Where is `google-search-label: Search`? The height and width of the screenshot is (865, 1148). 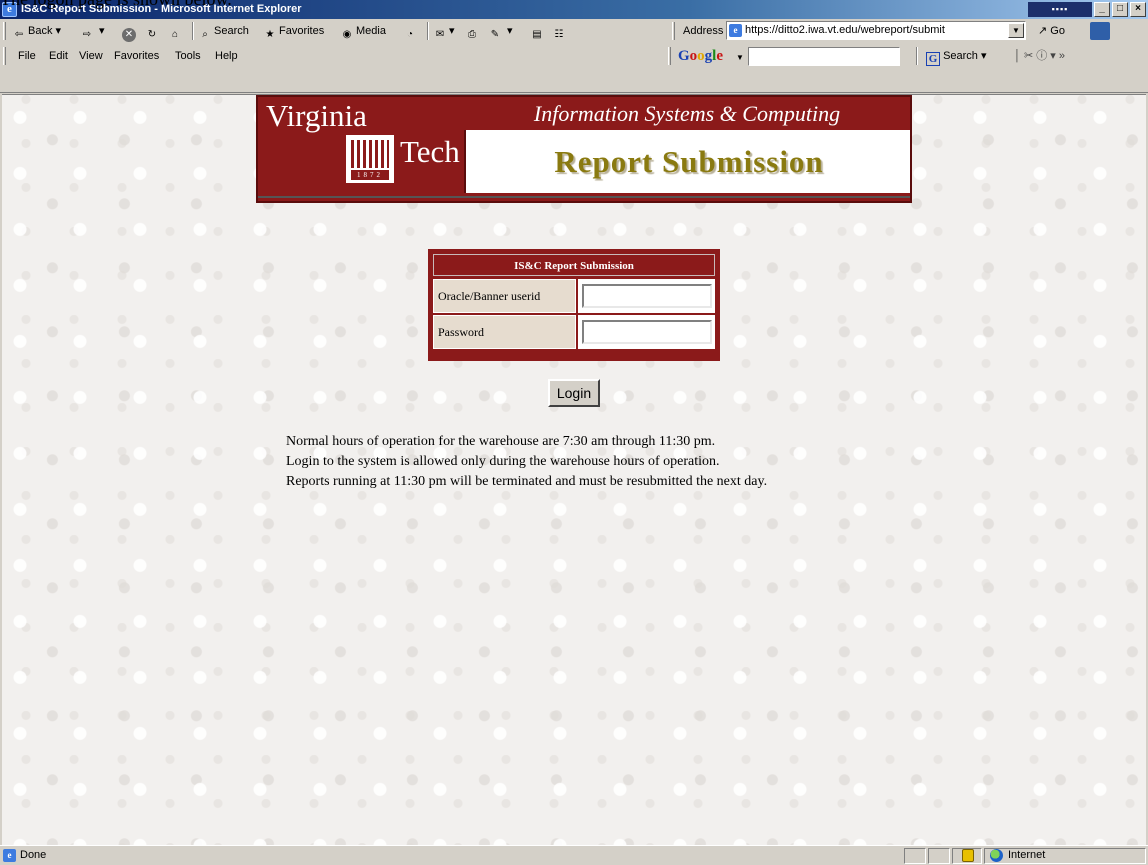 google-search-label: Search is located at coordinates (960, 56).